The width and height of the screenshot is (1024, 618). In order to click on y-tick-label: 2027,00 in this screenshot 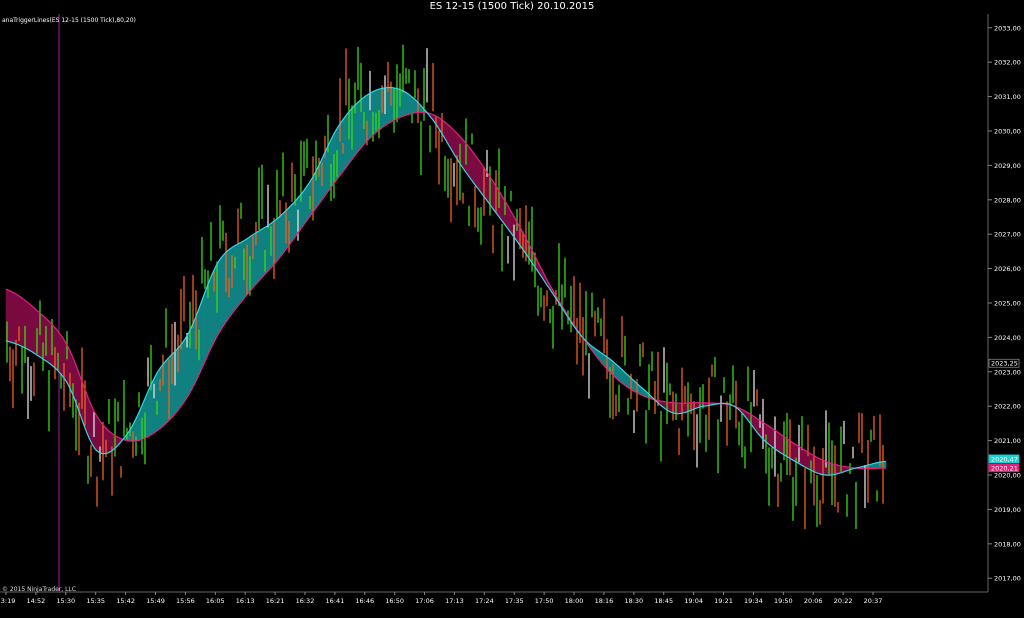, I will do `click(1007, 235)`.